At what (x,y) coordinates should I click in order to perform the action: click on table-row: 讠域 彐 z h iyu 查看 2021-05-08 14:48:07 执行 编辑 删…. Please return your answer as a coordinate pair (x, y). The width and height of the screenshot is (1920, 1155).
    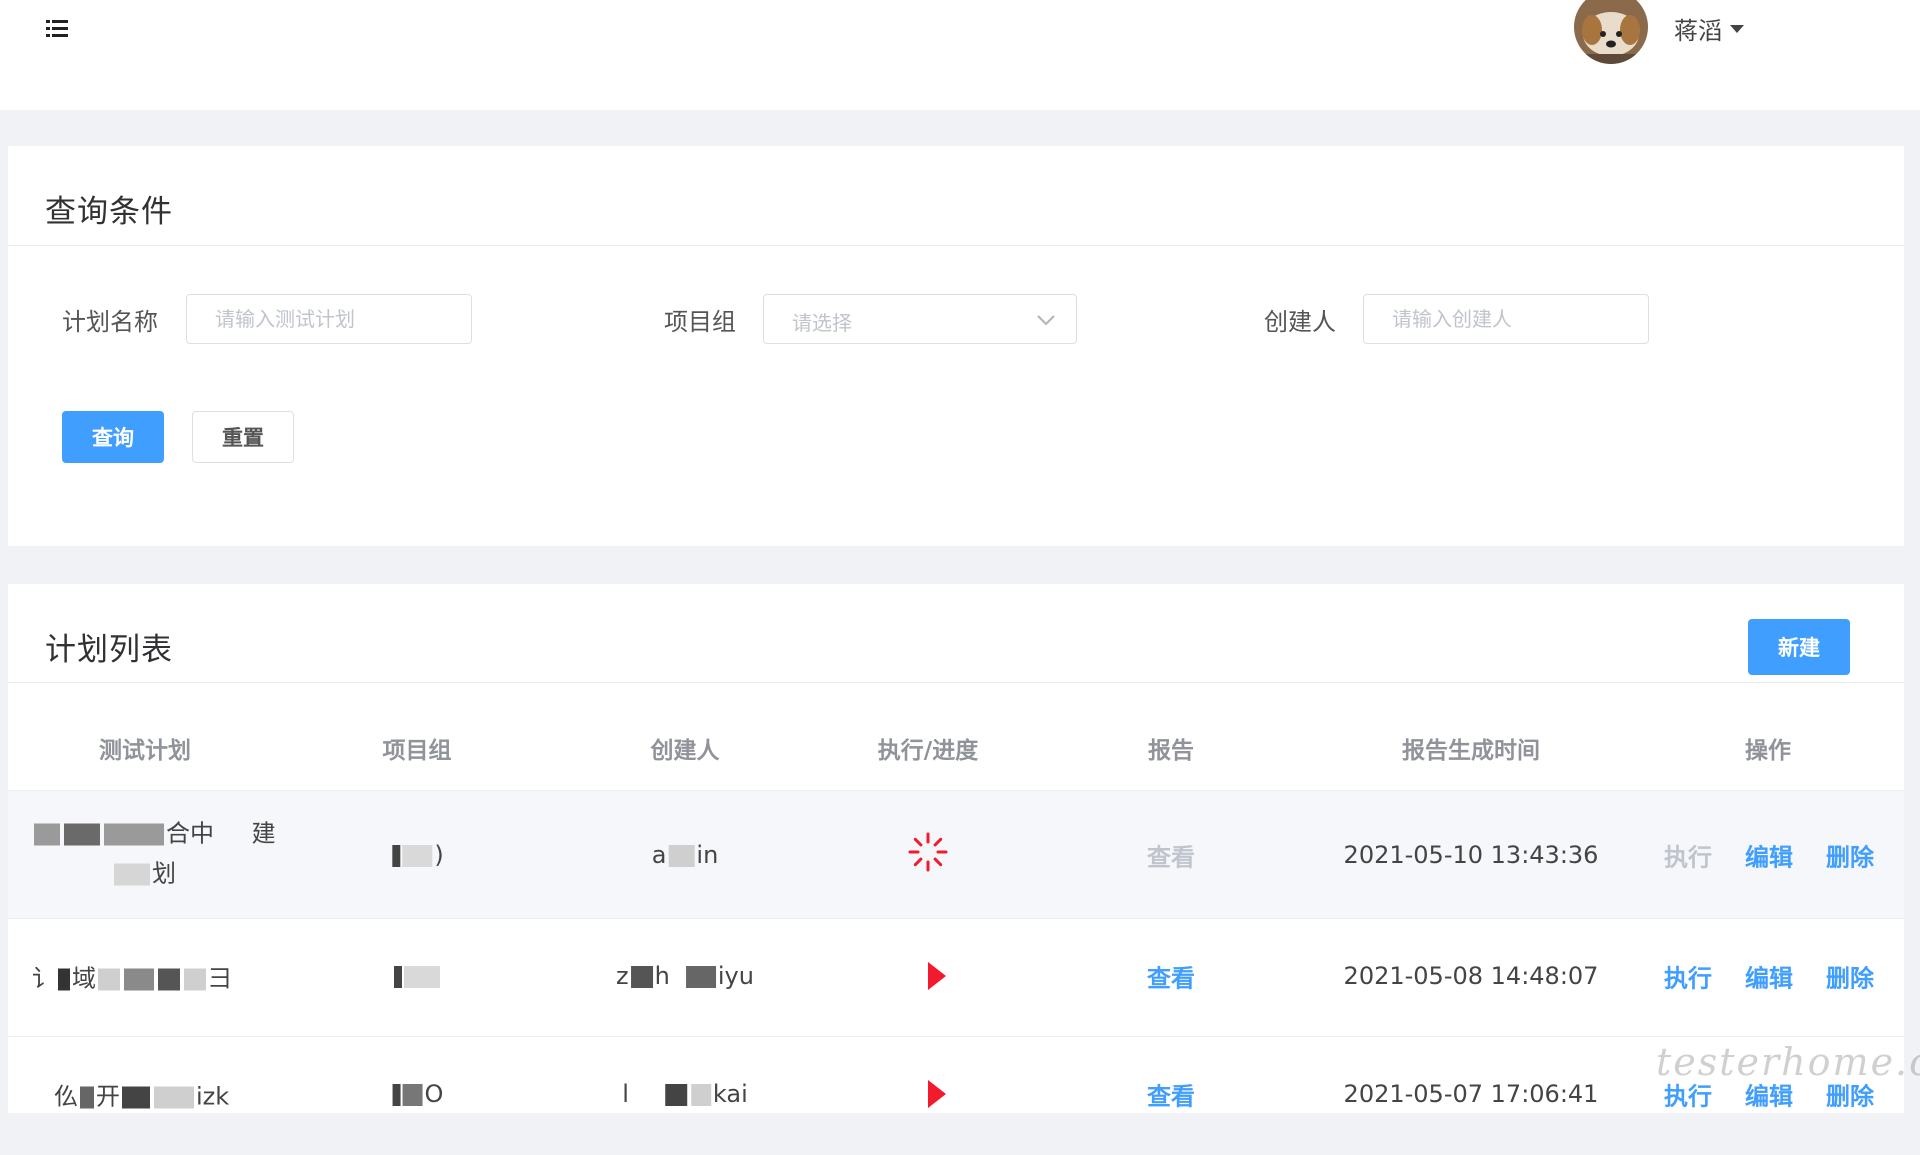
    Looking at the image, I should click on (956, 978).